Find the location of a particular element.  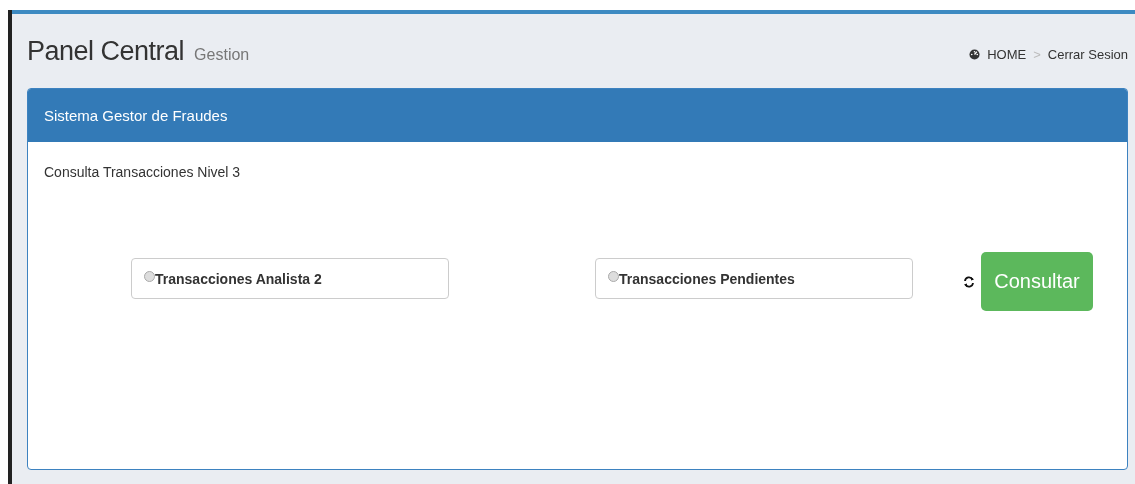

page-title: Panel Central is located at coordinates (106, 50).